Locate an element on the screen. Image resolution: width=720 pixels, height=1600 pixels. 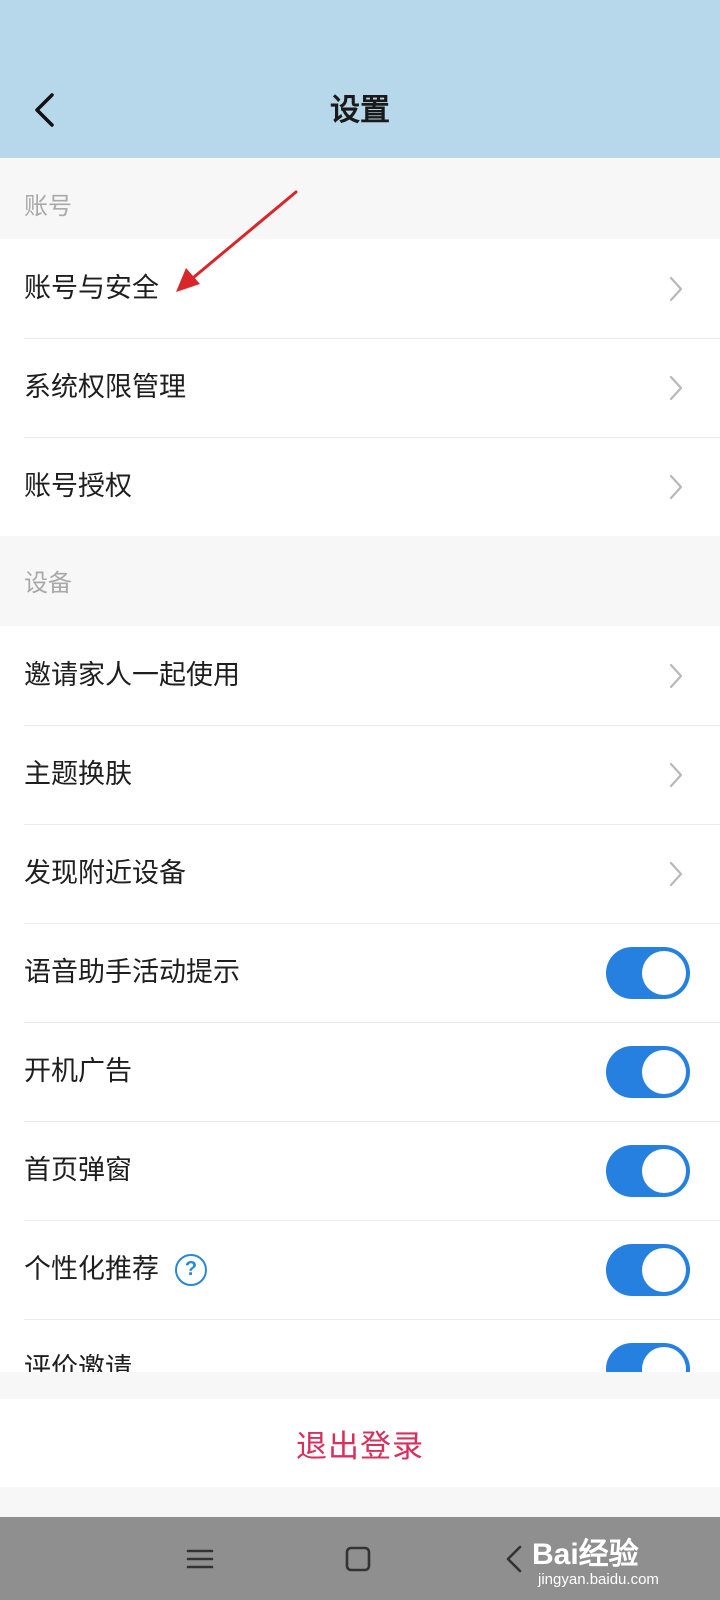
header-bar: 设置 is located at coordinates (360, 79).